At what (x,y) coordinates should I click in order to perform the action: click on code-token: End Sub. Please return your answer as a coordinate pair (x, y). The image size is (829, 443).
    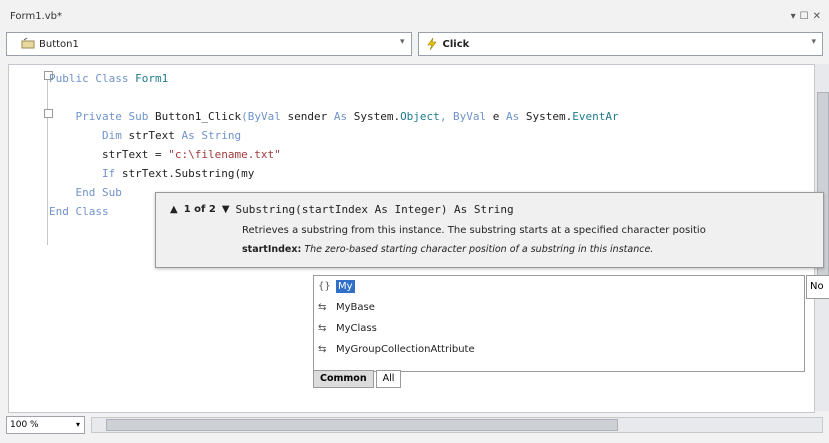
    Looking at the image, I should click on (98, 192).